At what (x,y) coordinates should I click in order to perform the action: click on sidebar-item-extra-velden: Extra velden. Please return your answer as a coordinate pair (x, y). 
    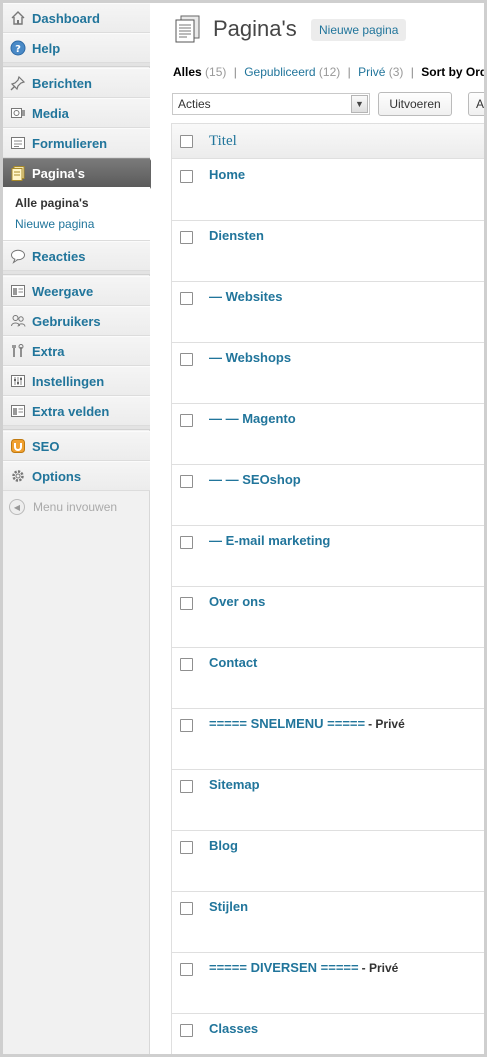
    Looking at the image, I should click on (76, 411).